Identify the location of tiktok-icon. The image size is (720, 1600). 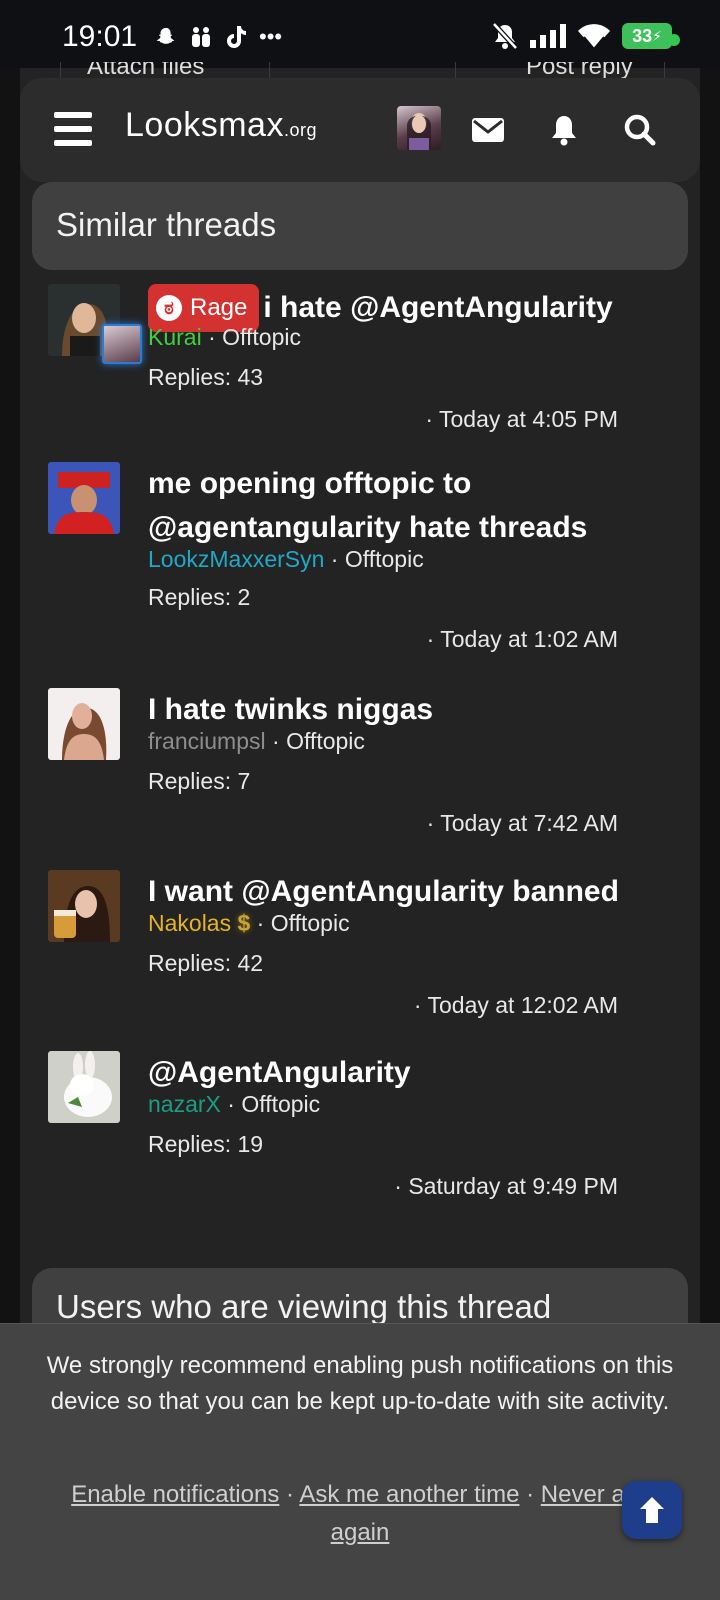
(236, 37).